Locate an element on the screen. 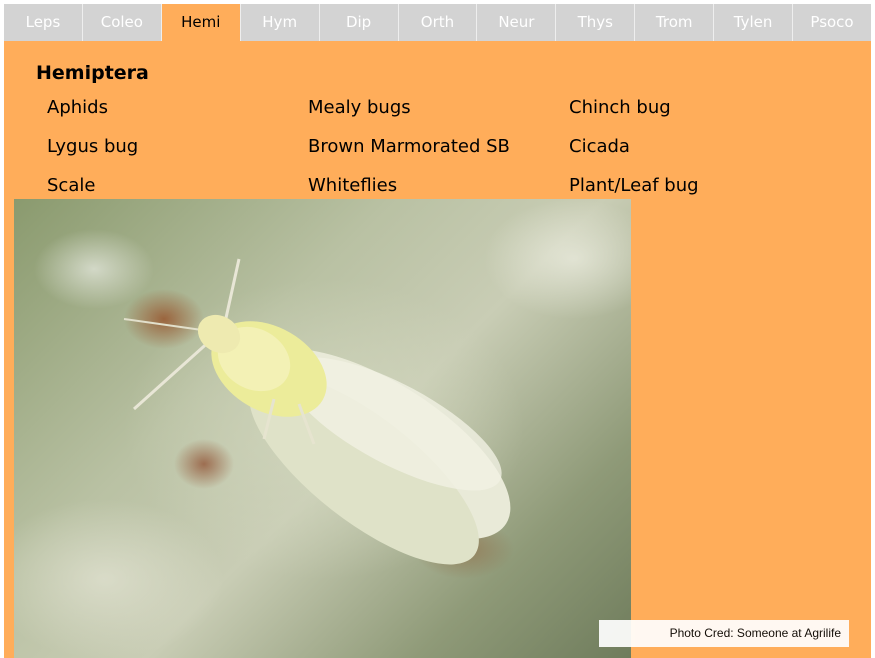 The width and height of the screenshot is (875, 658). tab-orth: Orth is located at coordinates (438, 22).